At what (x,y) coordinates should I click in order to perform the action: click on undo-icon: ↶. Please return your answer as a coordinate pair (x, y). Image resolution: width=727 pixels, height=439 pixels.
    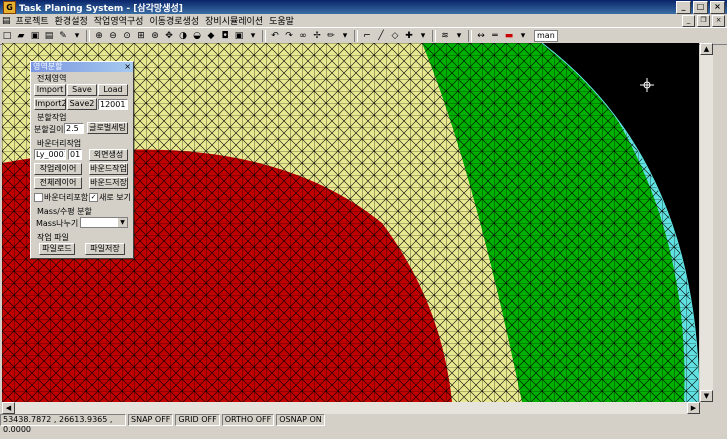
    Looking at the image, I should click on (275, 36).